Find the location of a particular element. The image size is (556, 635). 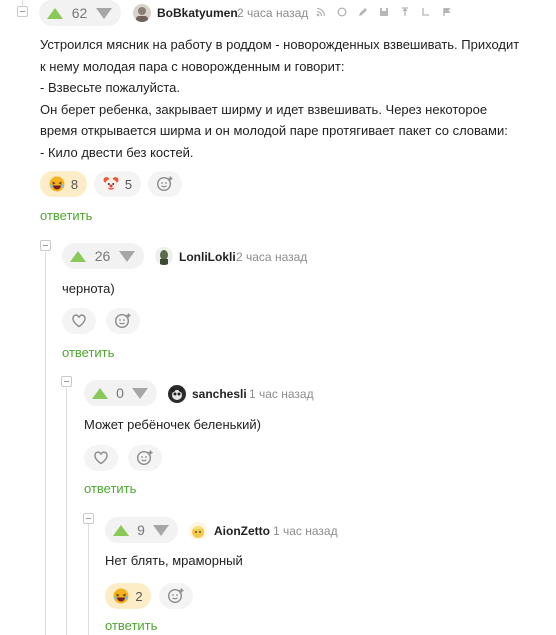

rating-value: 9 is located at coordinates (141, 530).